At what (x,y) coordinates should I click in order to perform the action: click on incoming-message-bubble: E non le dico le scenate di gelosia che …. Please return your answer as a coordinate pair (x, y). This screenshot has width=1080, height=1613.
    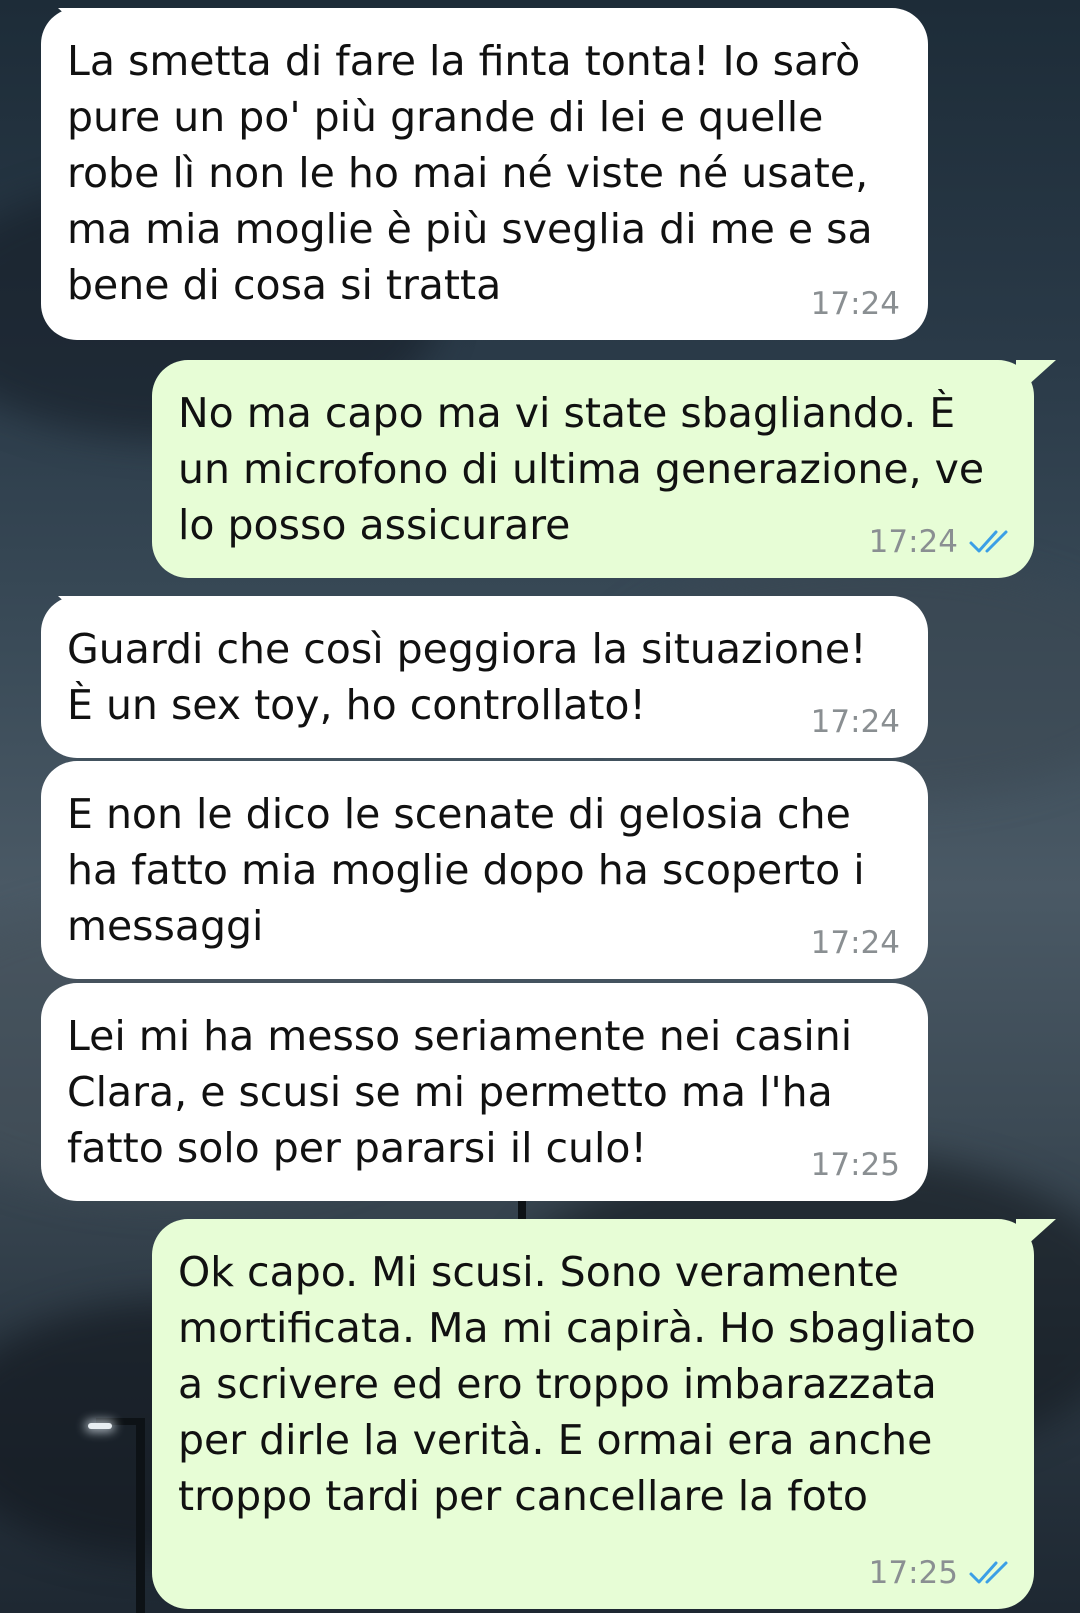
    Looking at the image, I should click on (484, 870).